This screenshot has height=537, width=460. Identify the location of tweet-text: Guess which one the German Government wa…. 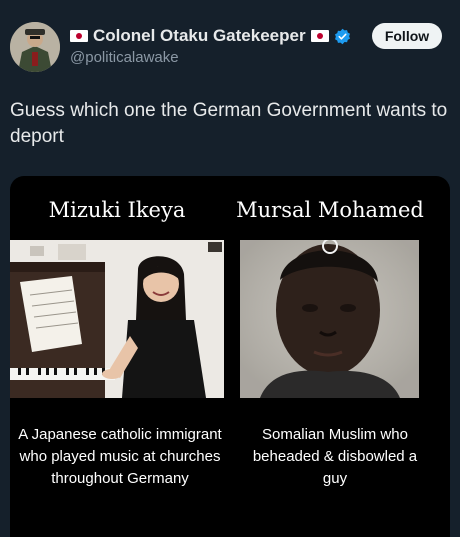
(229, 123).